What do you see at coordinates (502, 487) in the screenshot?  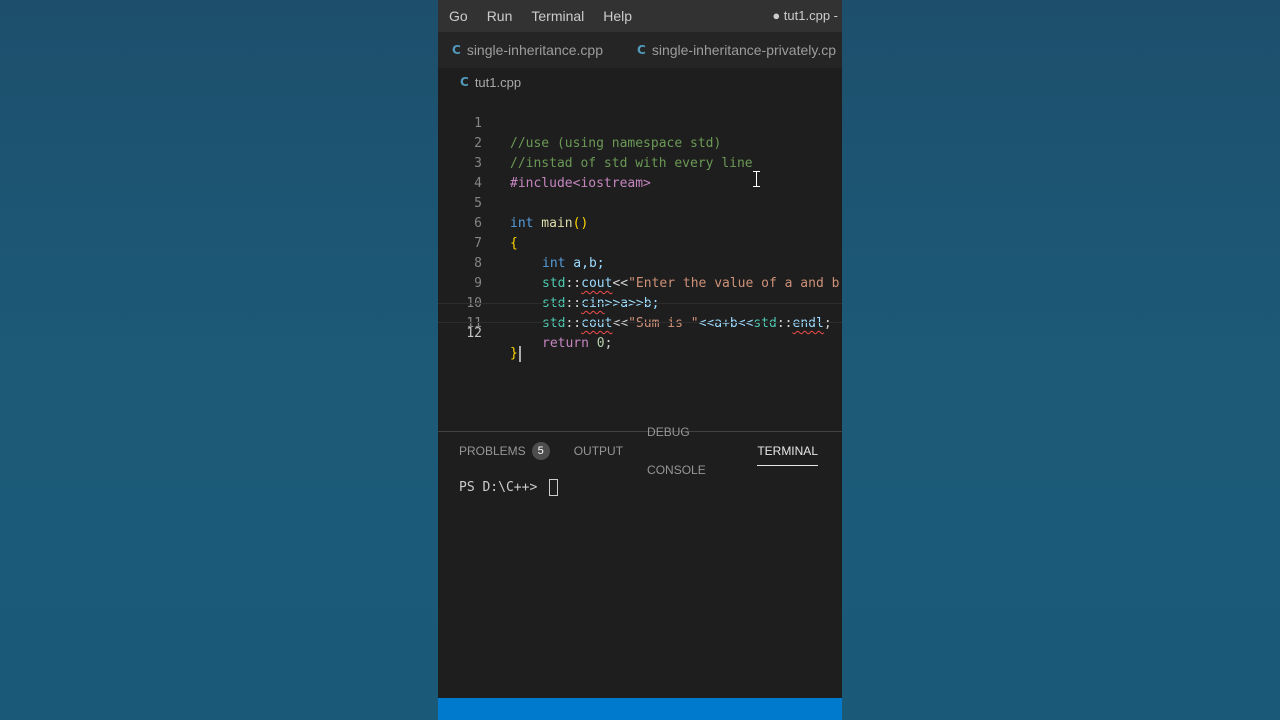 I see `terminal-prompt: PS D:\C++>` at bounding box center [502, 487].